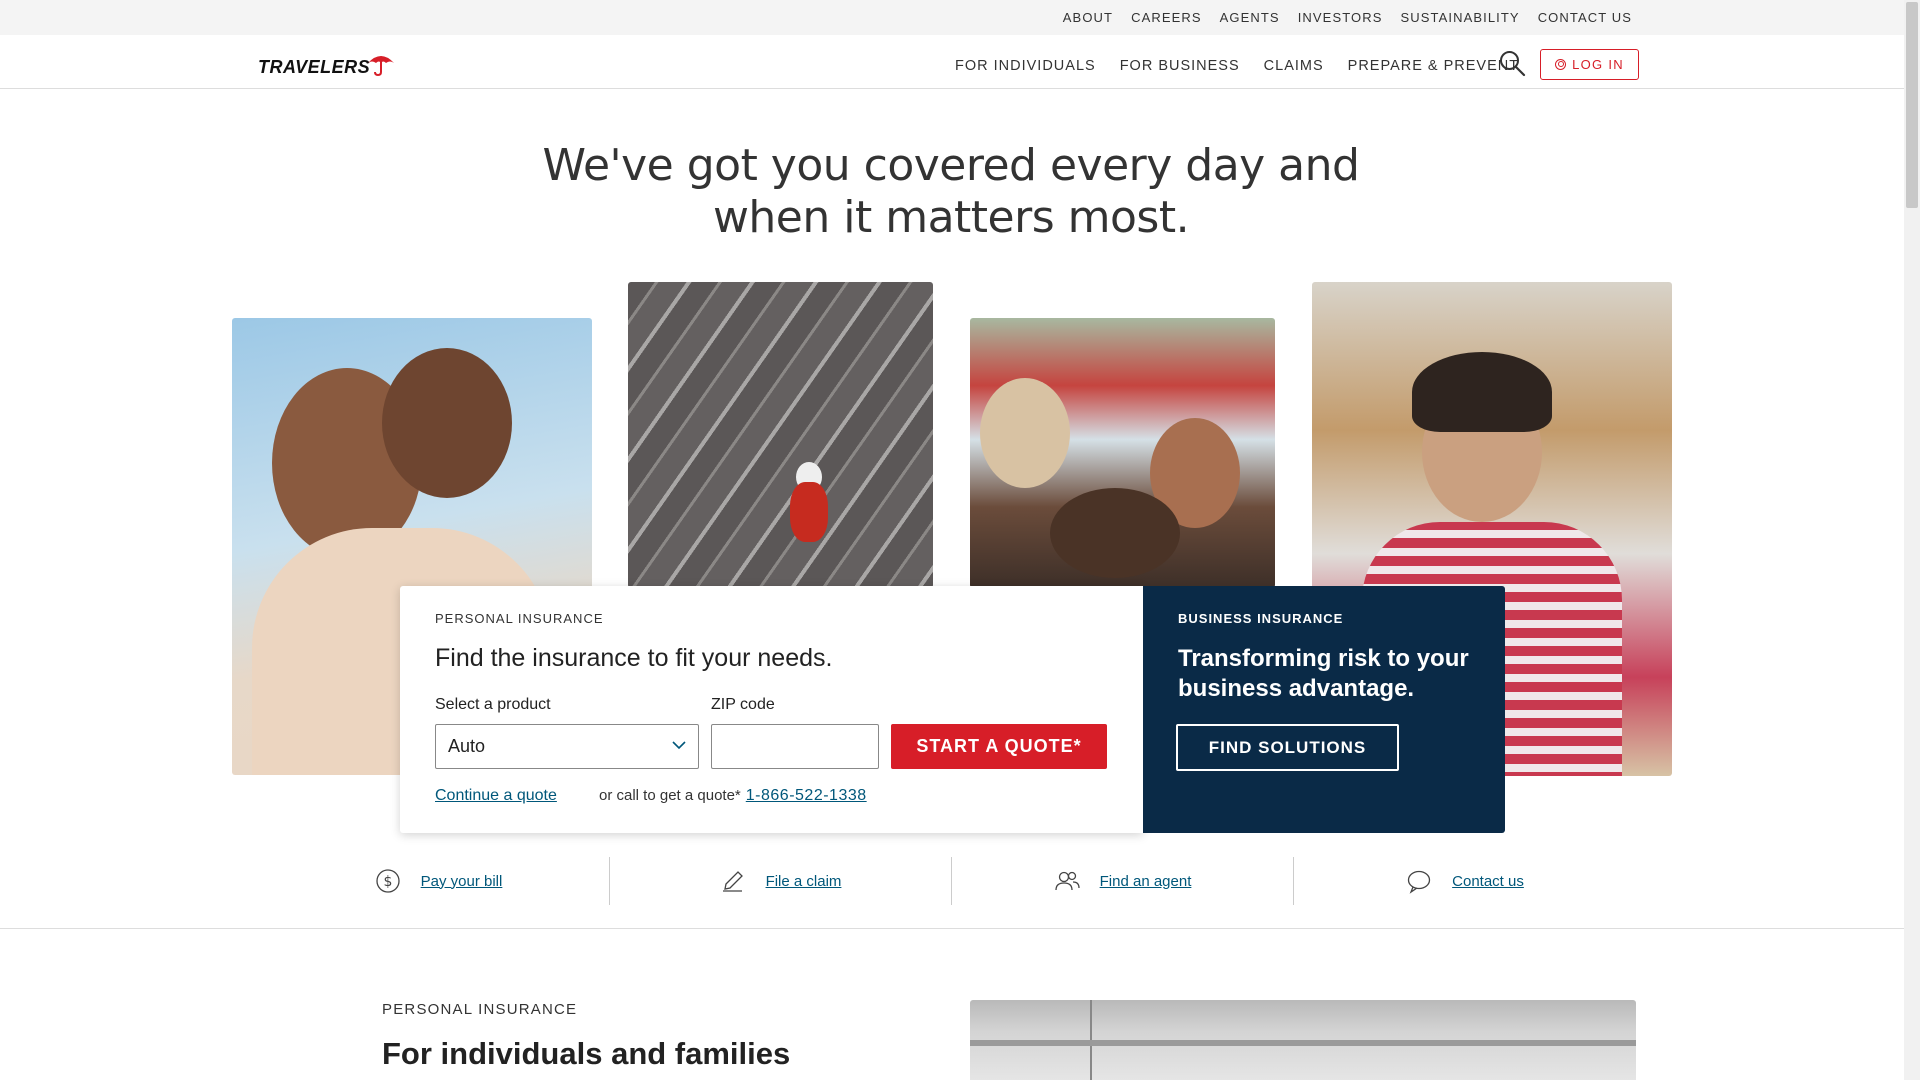  I want to click on zip-input, so click(795, 746).